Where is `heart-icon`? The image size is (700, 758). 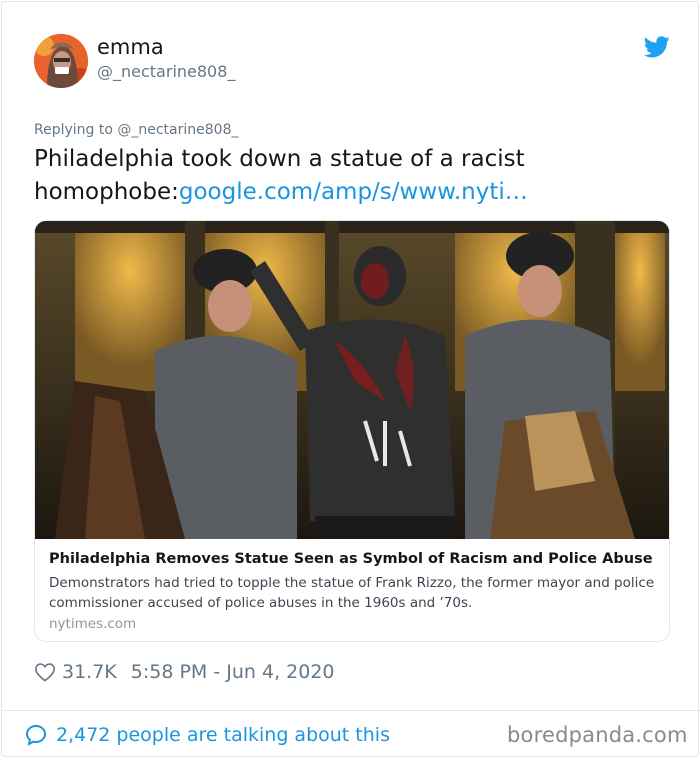
heart-icon is located at coordinates (45, 672).